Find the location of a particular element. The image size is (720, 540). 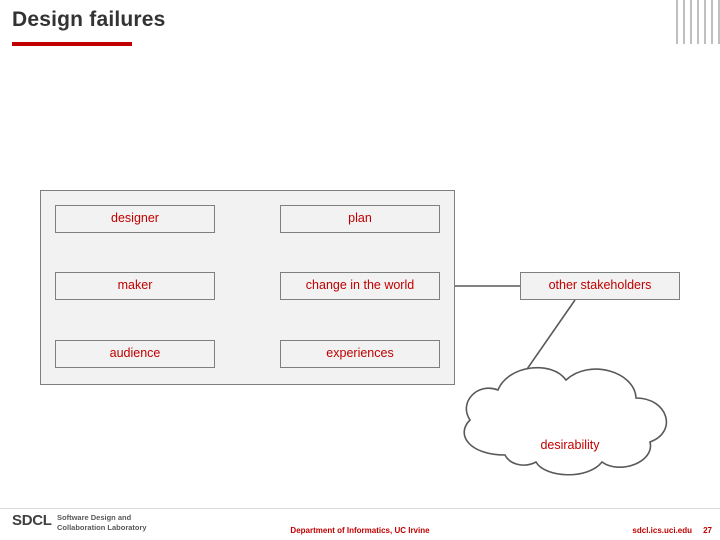

cloud-shape is located at coordinates (565, 421).